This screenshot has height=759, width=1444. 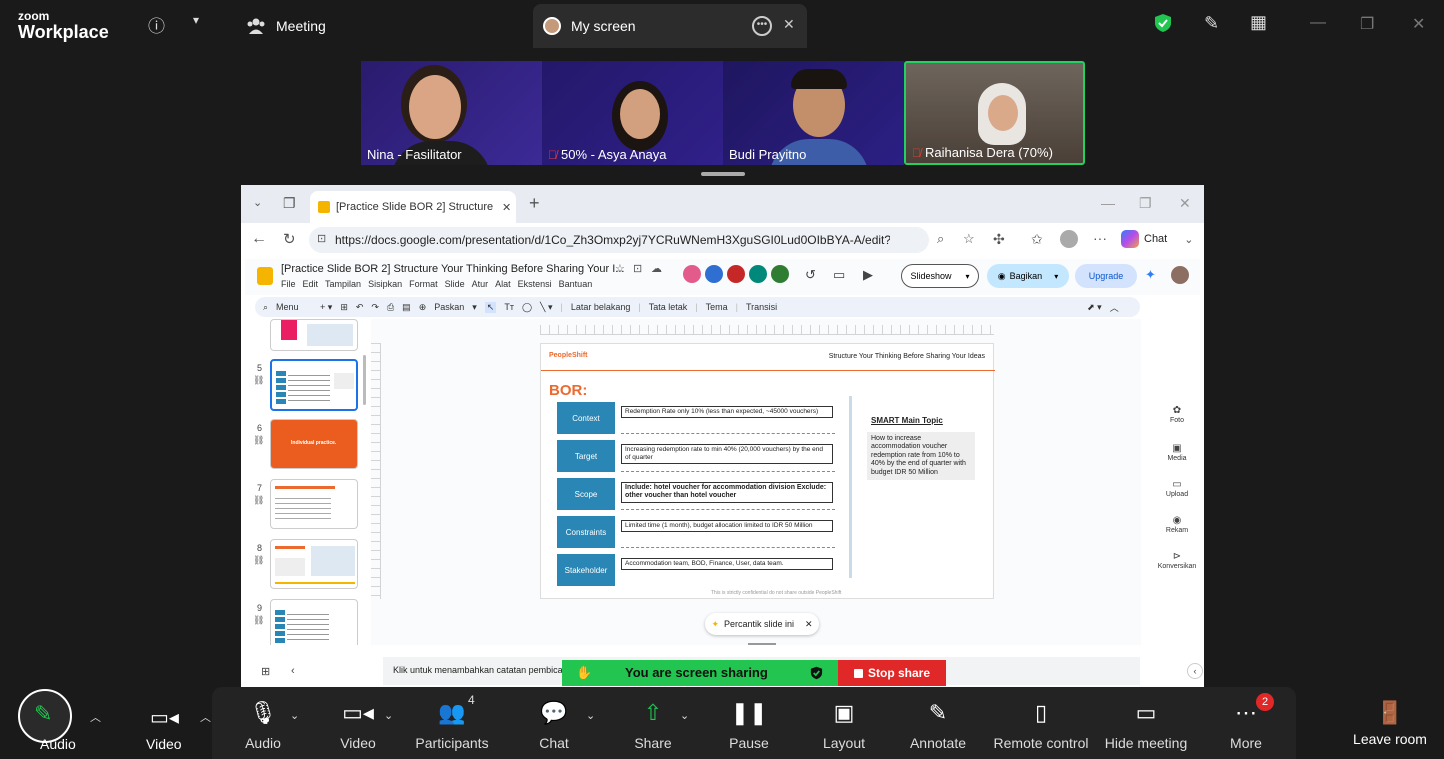 I want to click on favorites-icon: ✩, so click(x=1037, y=239).